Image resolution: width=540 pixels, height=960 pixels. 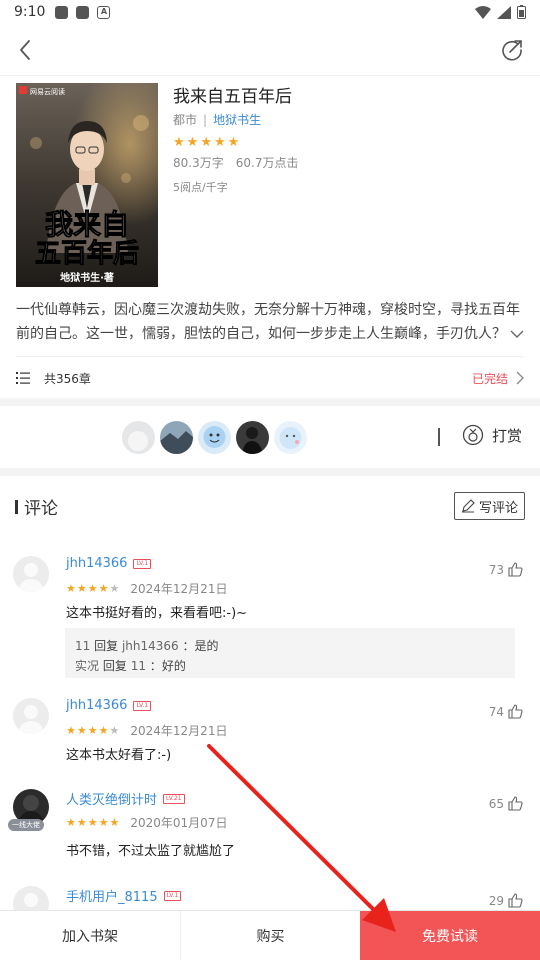 What do you see at coordinates (489, 378) in the screenshot?
I see `completion-status: 已完结` at bounding box center [489, 378].